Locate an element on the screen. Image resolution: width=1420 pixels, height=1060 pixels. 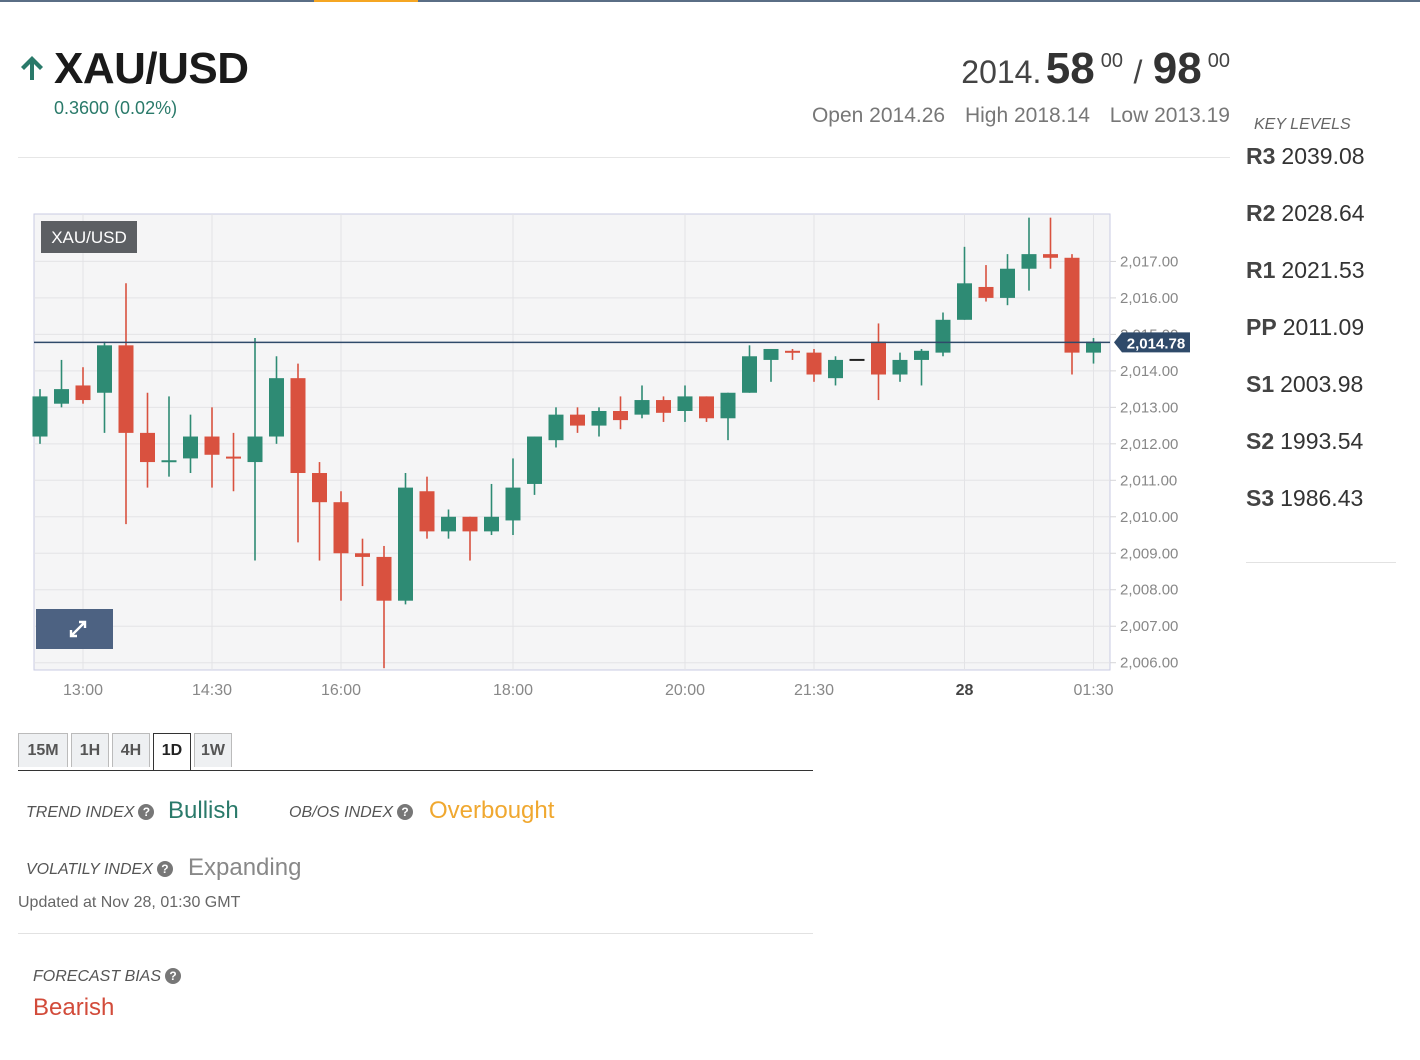
key-level-name: R3 is located at coordinates (1261, 156).